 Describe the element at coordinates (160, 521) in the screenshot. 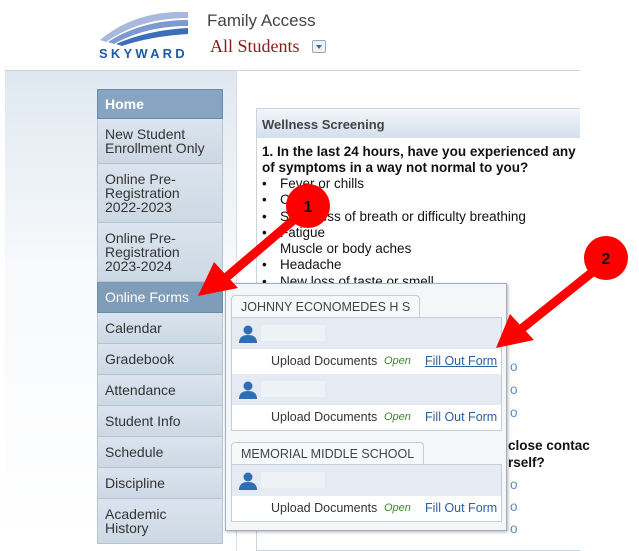

I see `nav-academic-history: Academic History` at that location.